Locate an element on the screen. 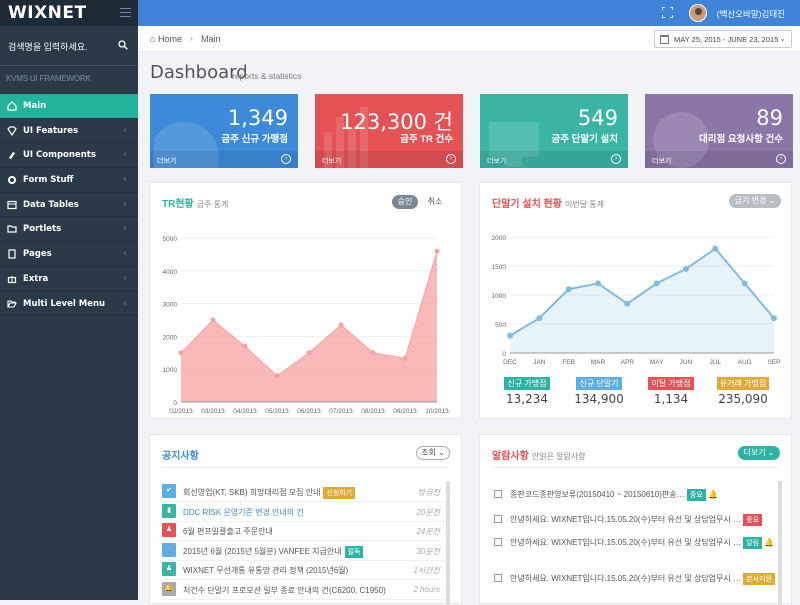 The height and width of the screenshot is (605, 800). sidebar-item-data-tables: Data Tables ‹ is located at coordinates (69, 205).